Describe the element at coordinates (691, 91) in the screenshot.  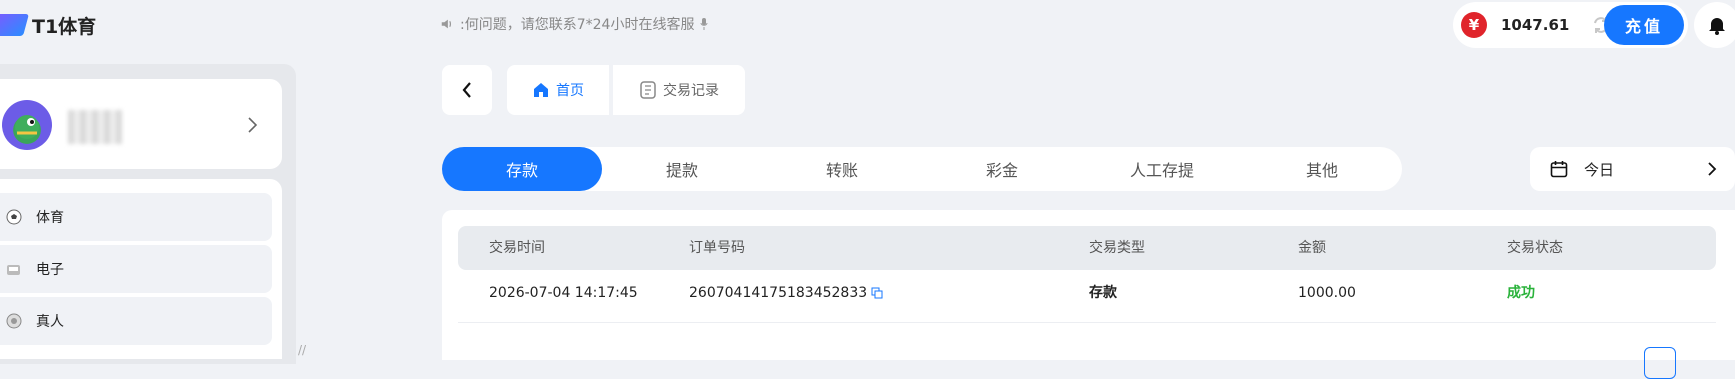
I see `breadcrumb-records-label: 交易记录` at that location.